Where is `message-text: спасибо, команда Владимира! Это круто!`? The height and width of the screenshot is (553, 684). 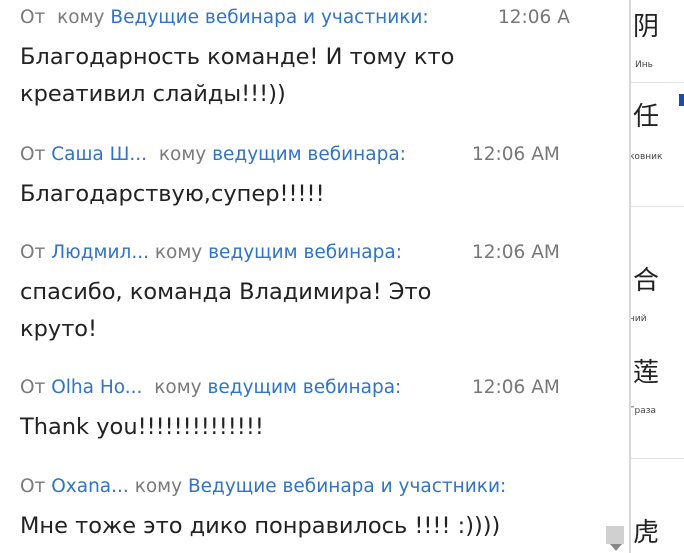
message-text: спасибо, команда Владимира! Это круто! is located at coordinates (226, 310).